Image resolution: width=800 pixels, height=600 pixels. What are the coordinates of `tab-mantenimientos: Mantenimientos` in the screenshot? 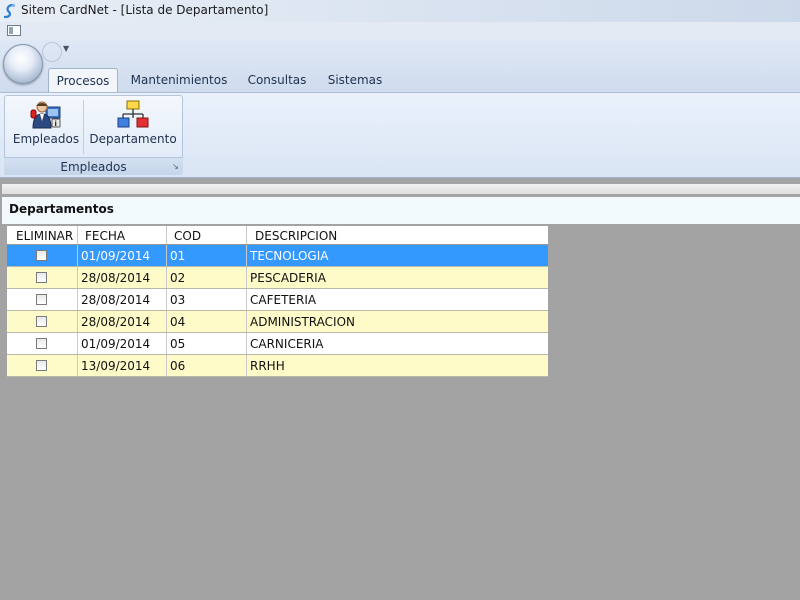 It's located at (179, 80).